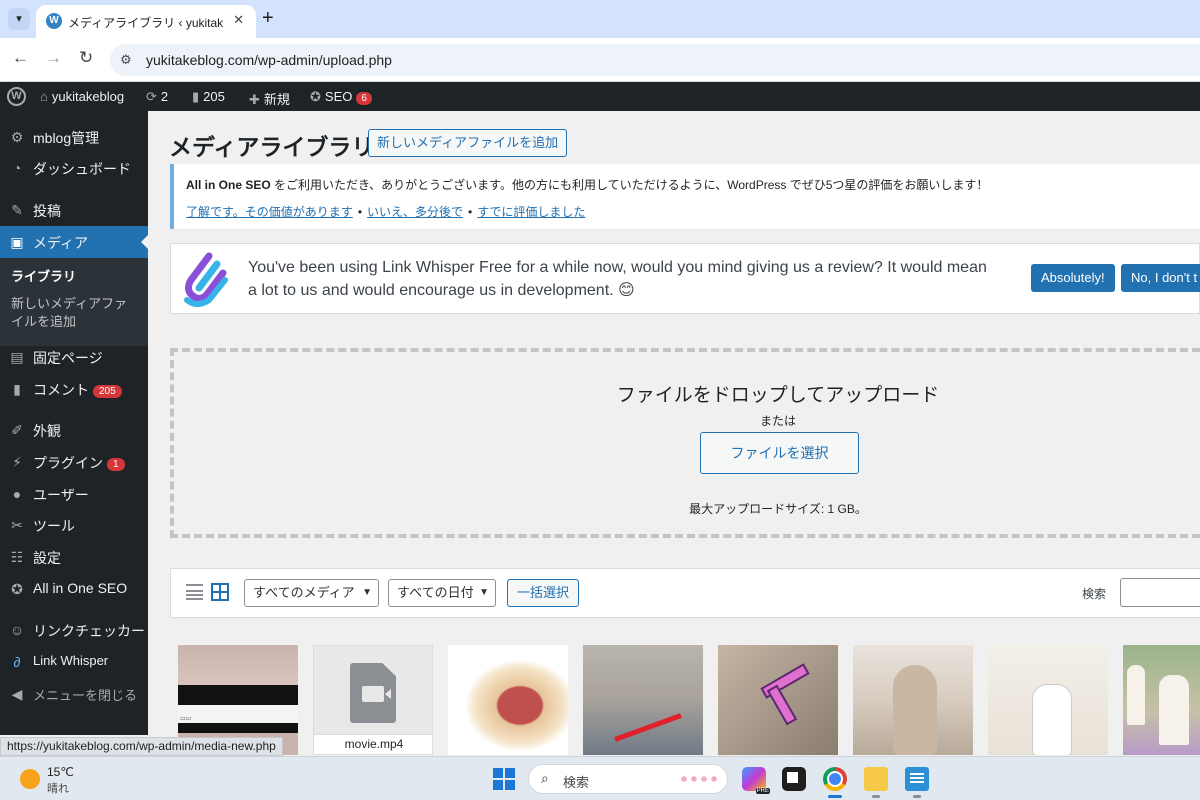  What do you see at coordinates (75, 313) in the screenshot?
I see `submenu-add-new: 新しいメディアファイルを追加` at bounding box center [75, 313].